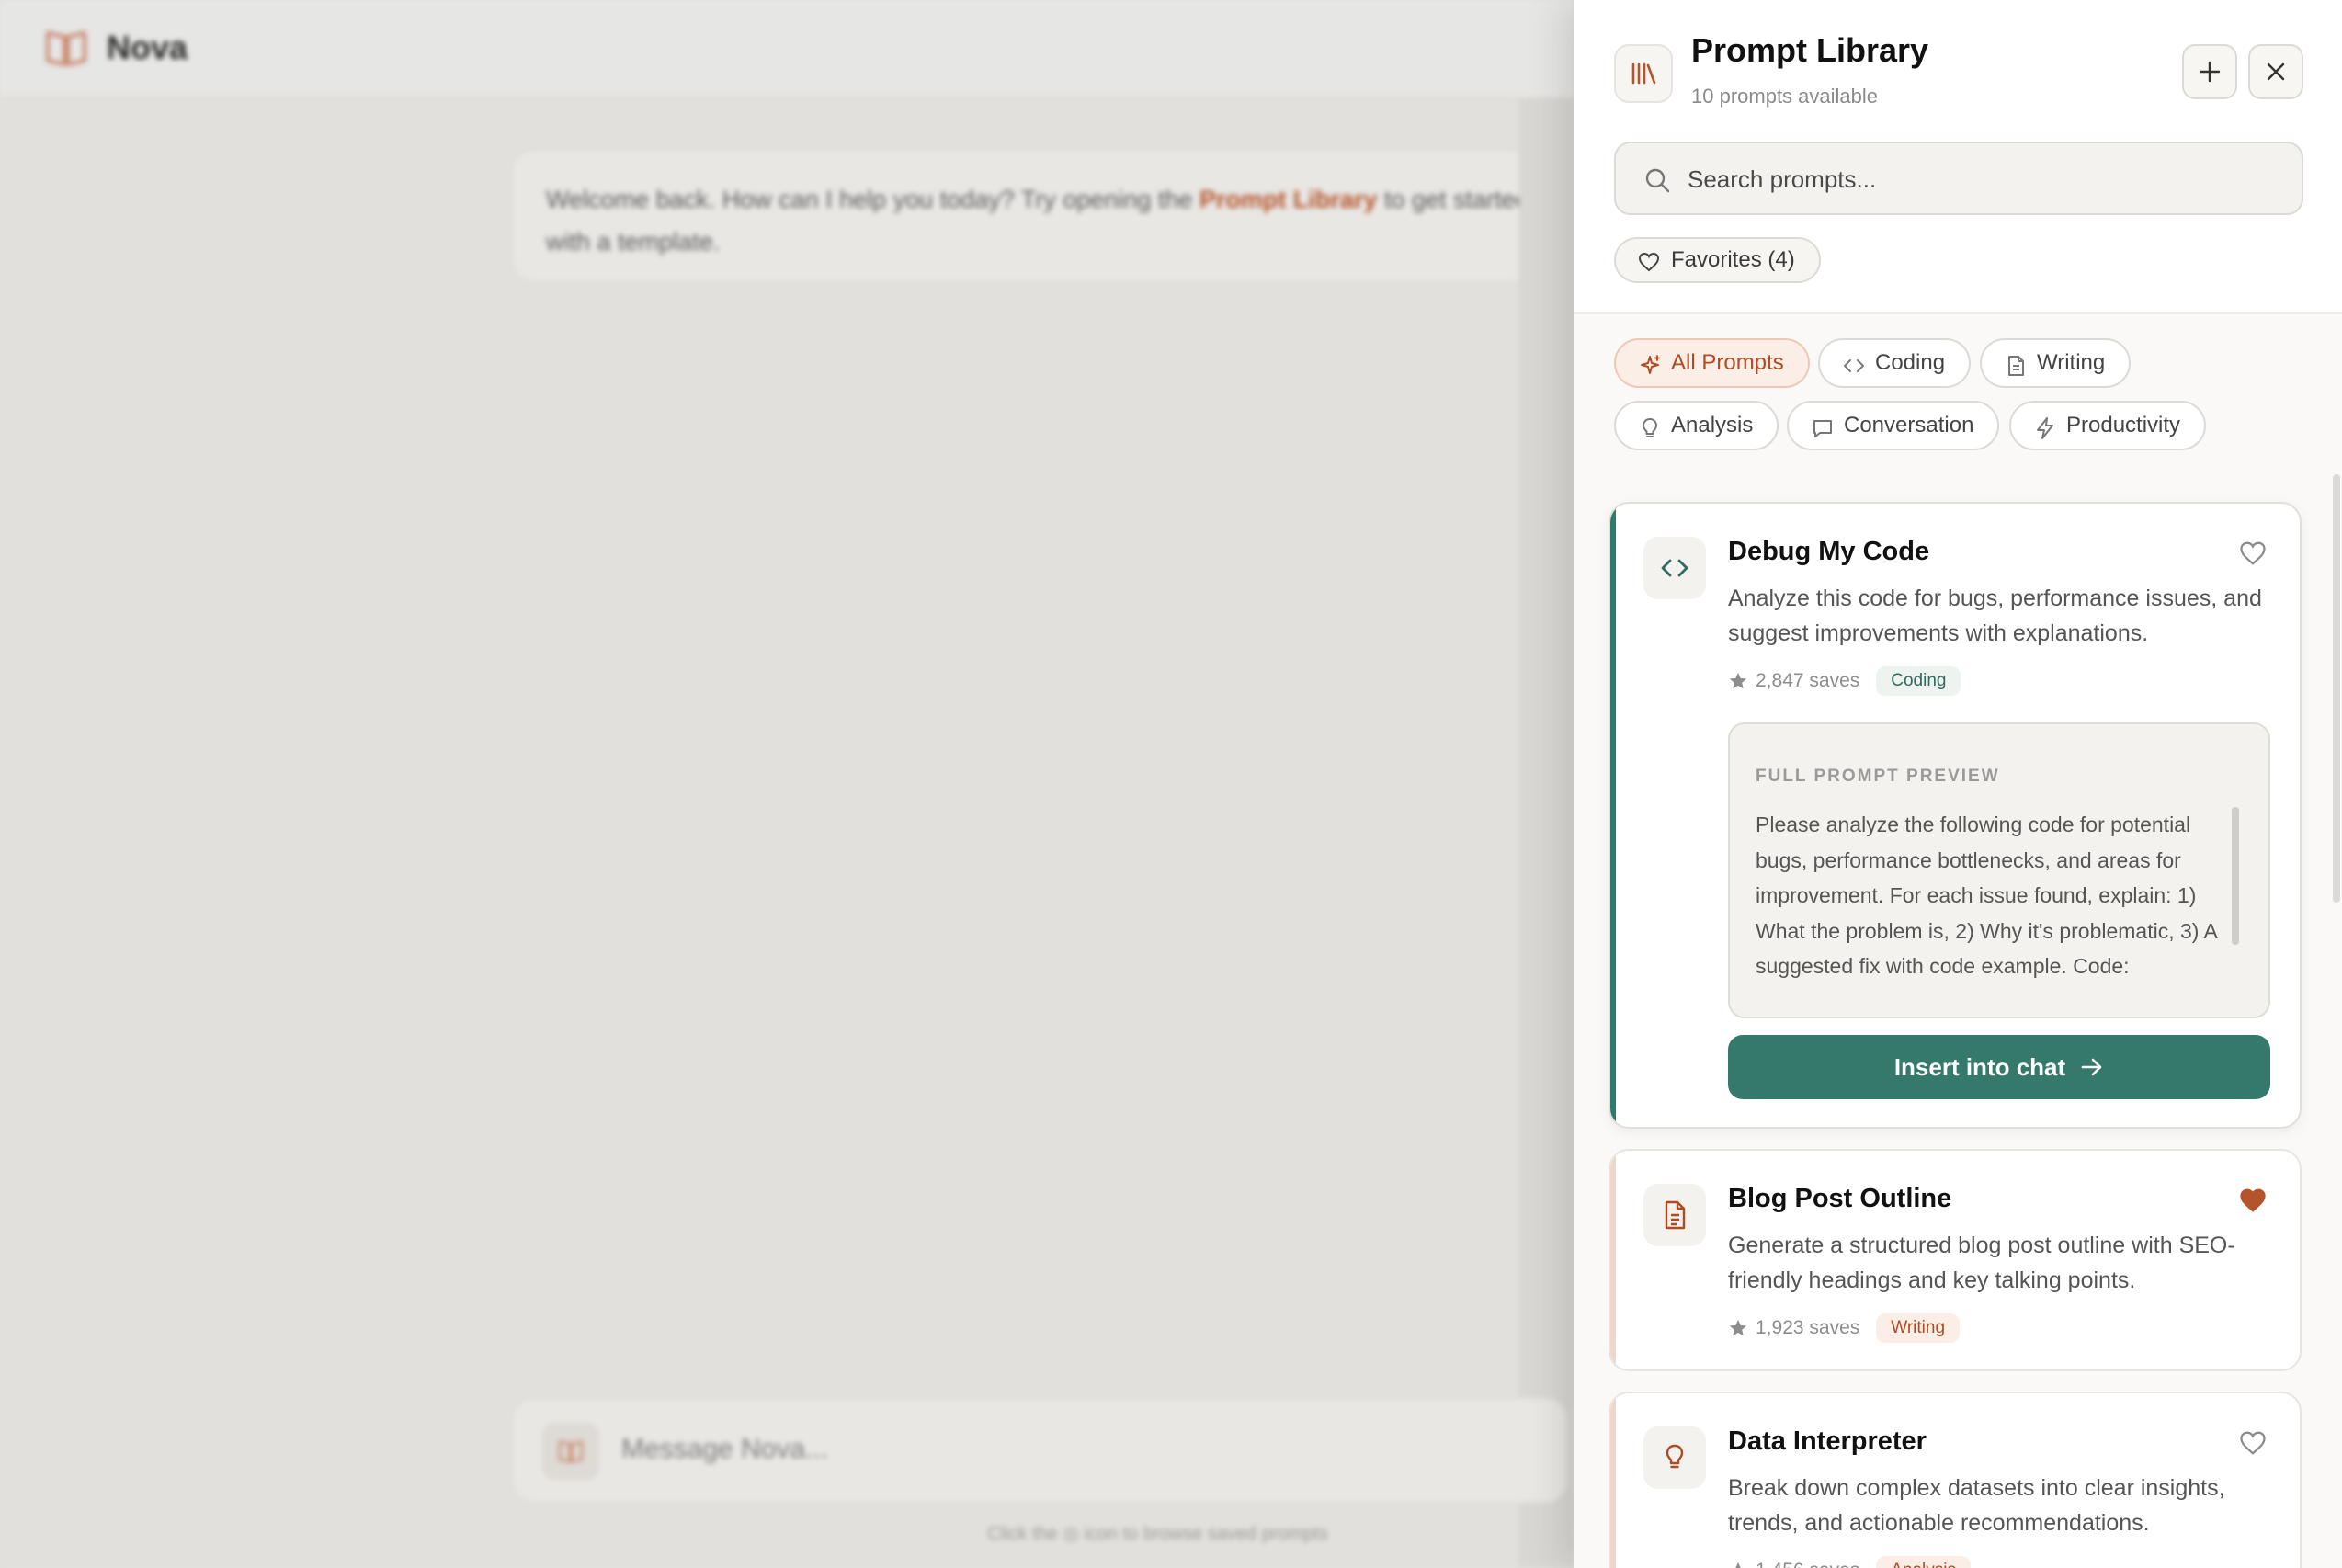  What do you see at coordinates (1157, 1534) in the screenshot?
I see `composer-hint: Click the ◎ icon to browse saved prompts` at bounding box center [1157, 1534].